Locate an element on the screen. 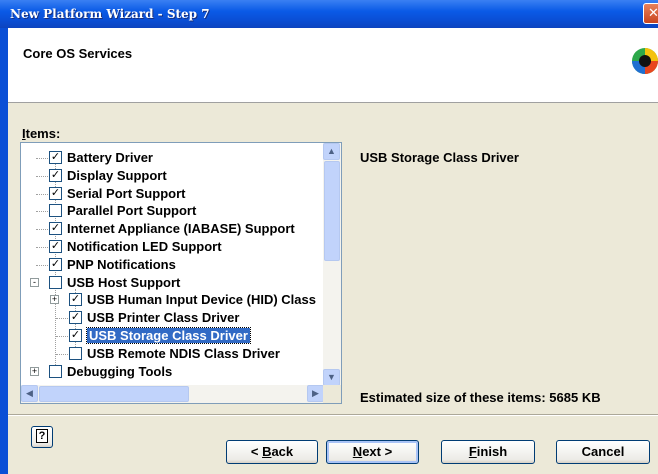  tree-item-label: Debugging Tools is located at coordinates (120, 371).